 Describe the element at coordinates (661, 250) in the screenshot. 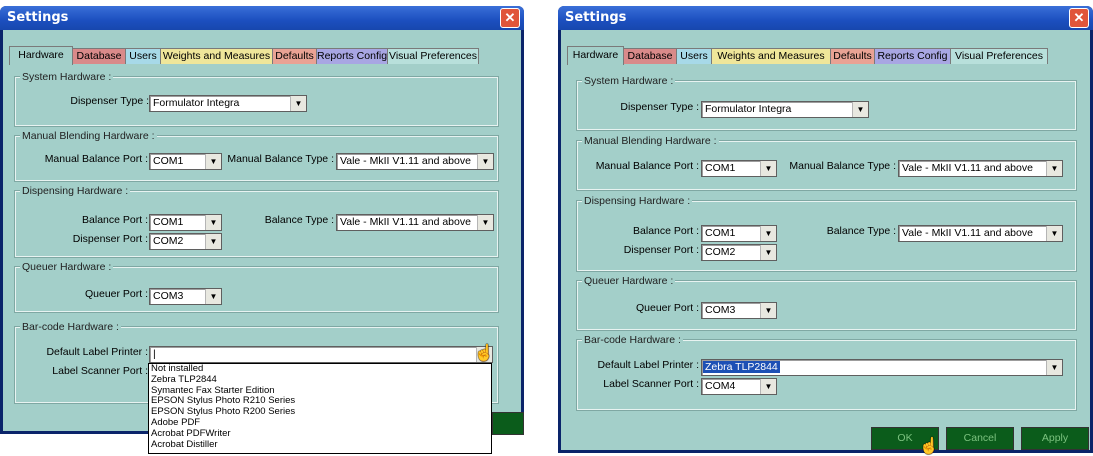

I see `dispenser-port-label: Dispenser Port :` at that location.